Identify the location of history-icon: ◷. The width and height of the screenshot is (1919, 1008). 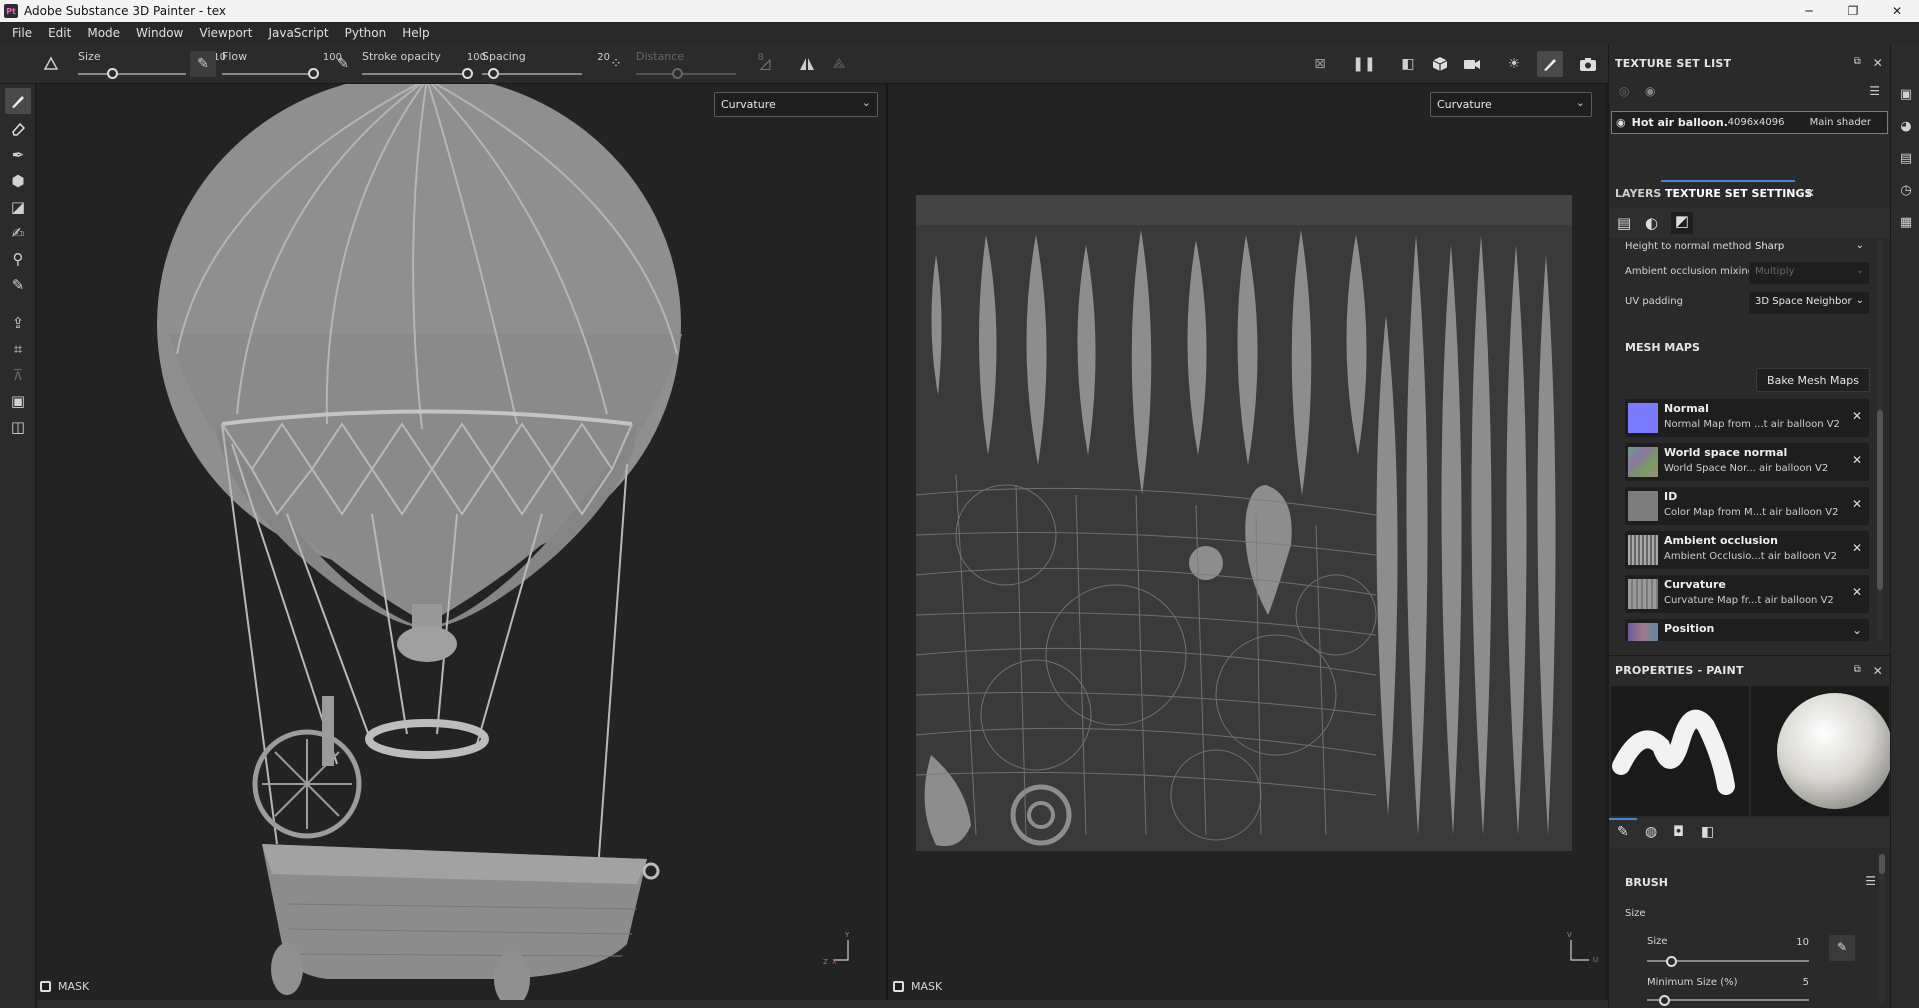
(1906, 190).